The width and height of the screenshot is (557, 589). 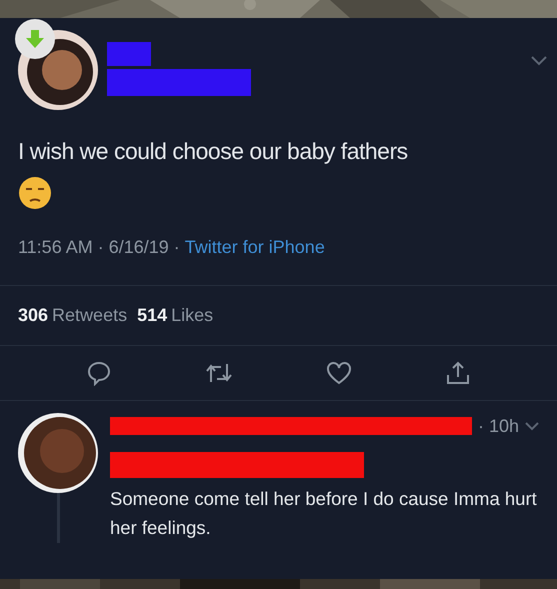 What do you see at coordinates (499, 426) in the screenshot?
I see `reply-time: · 10h` at bounding box center [499, 426].